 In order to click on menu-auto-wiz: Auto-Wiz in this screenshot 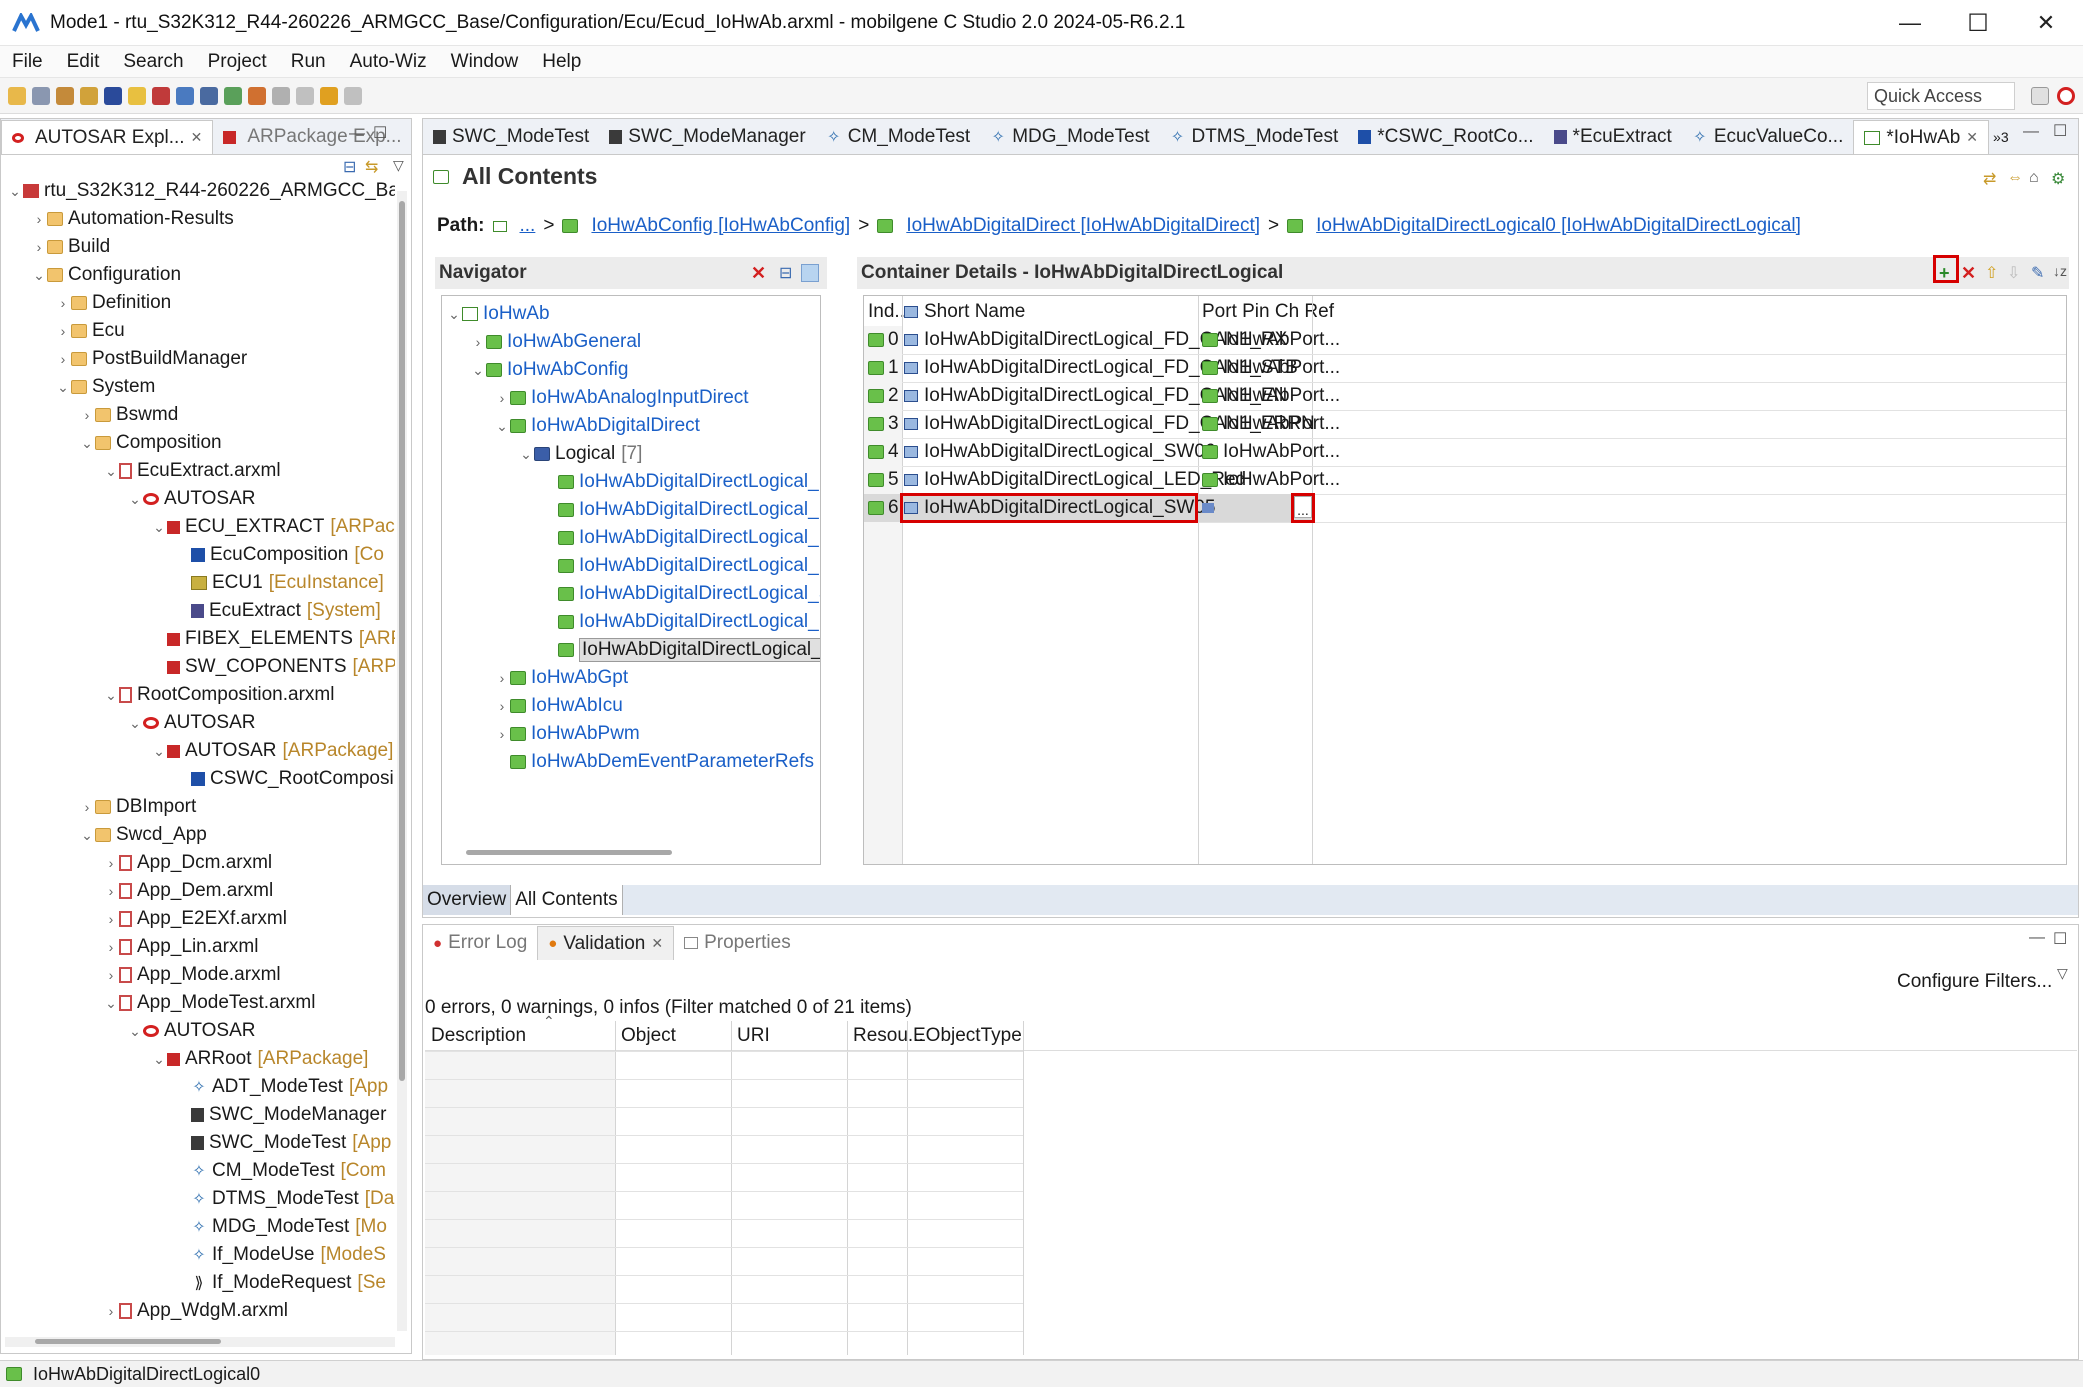, I will do `click(388, 62)`.